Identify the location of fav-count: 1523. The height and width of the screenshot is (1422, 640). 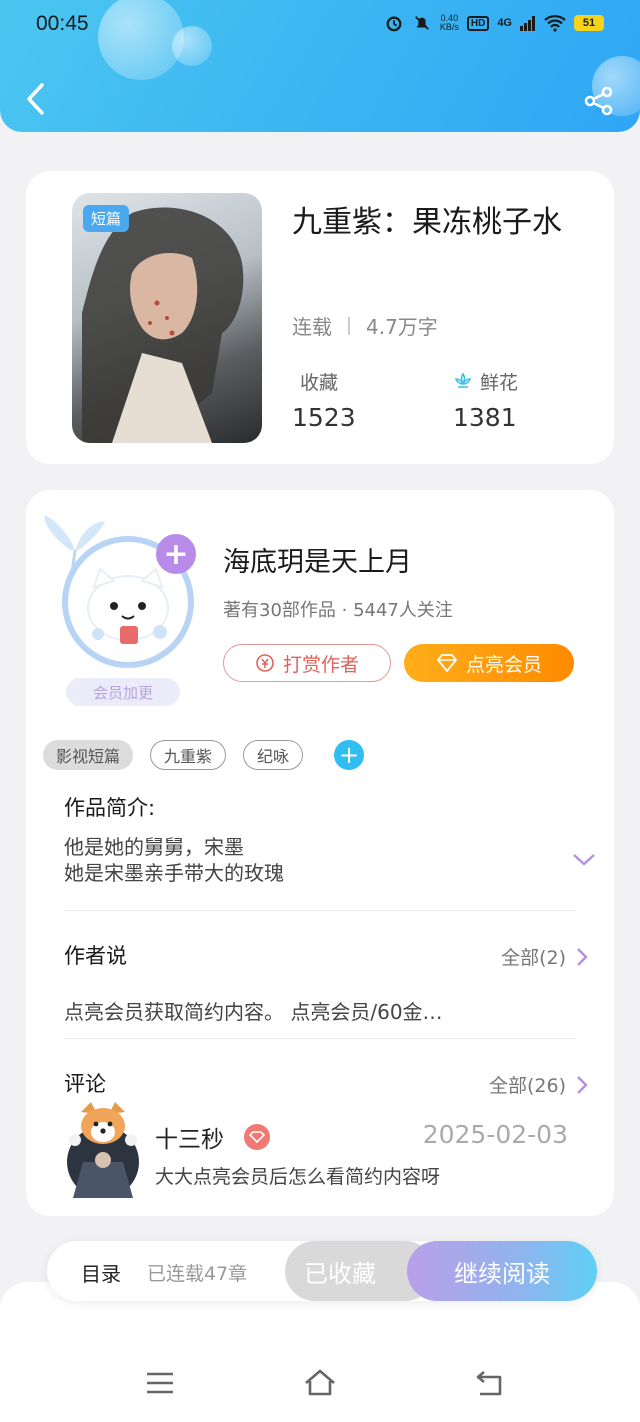
(324, 417).